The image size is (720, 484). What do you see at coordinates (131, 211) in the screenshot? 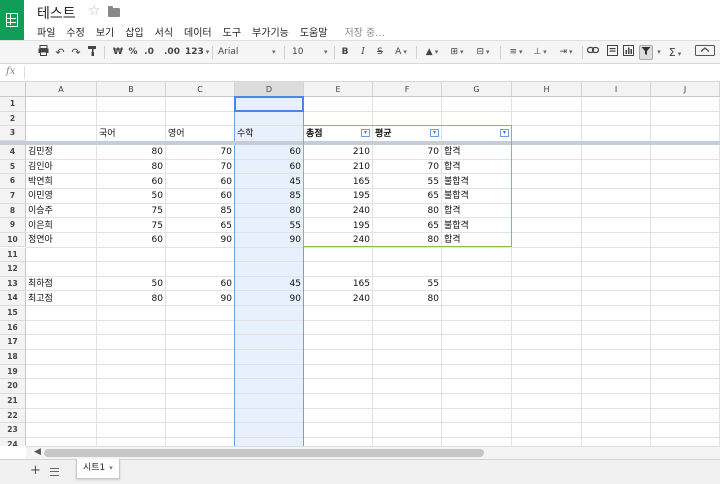
I see `cell-b8: 75` at bounding box center [131, 211].